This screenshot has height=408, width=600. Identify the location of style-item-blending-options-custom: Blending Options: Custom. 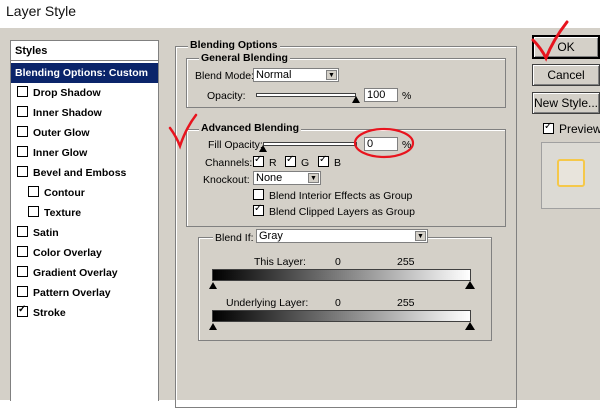
(84, 73).